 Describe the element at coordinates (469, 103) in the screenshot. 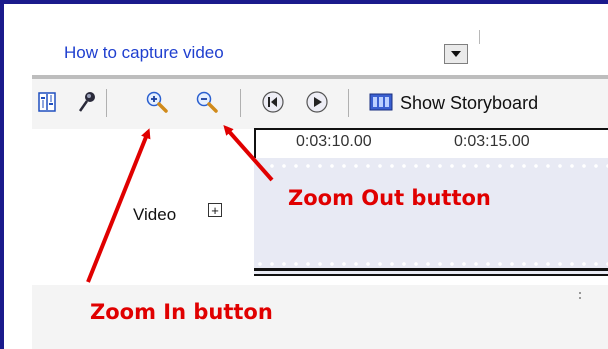

I see `show-storyboard-label: Show Storyboard` at that location.